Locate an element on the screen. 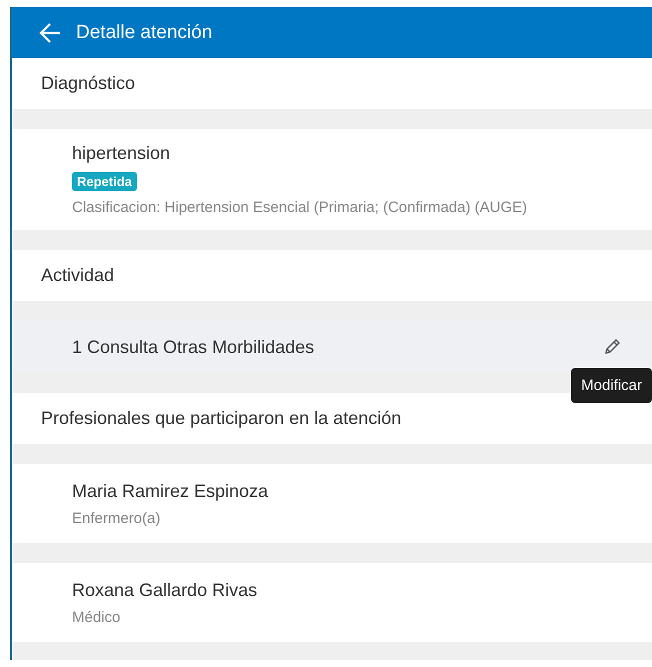 This screenshot has width=652, height=667. back-arrow-icon is located at coordinates (50, 33).